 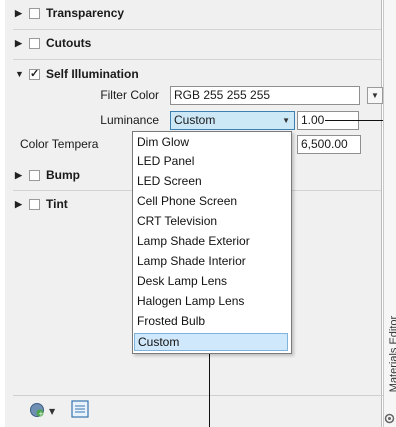 I want to click on dropdown-option: LED Panel, so click(x=165, y=161).